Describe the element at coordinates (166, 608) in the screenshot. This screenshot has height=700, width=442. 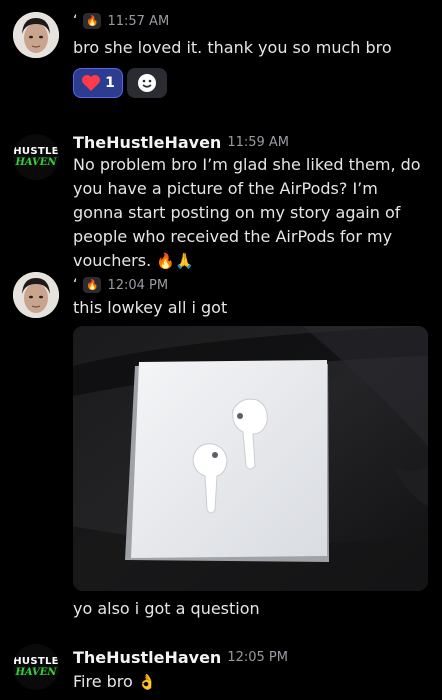
I see `message-text-followup: yo also i got a question` at that location.